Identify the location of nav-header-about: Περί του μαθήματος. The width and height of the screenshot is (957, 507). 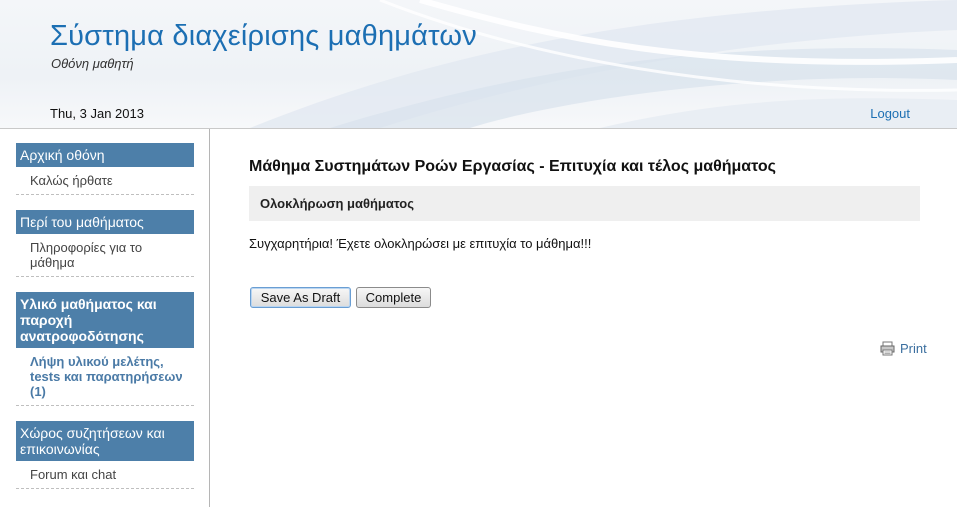
(105, 222).